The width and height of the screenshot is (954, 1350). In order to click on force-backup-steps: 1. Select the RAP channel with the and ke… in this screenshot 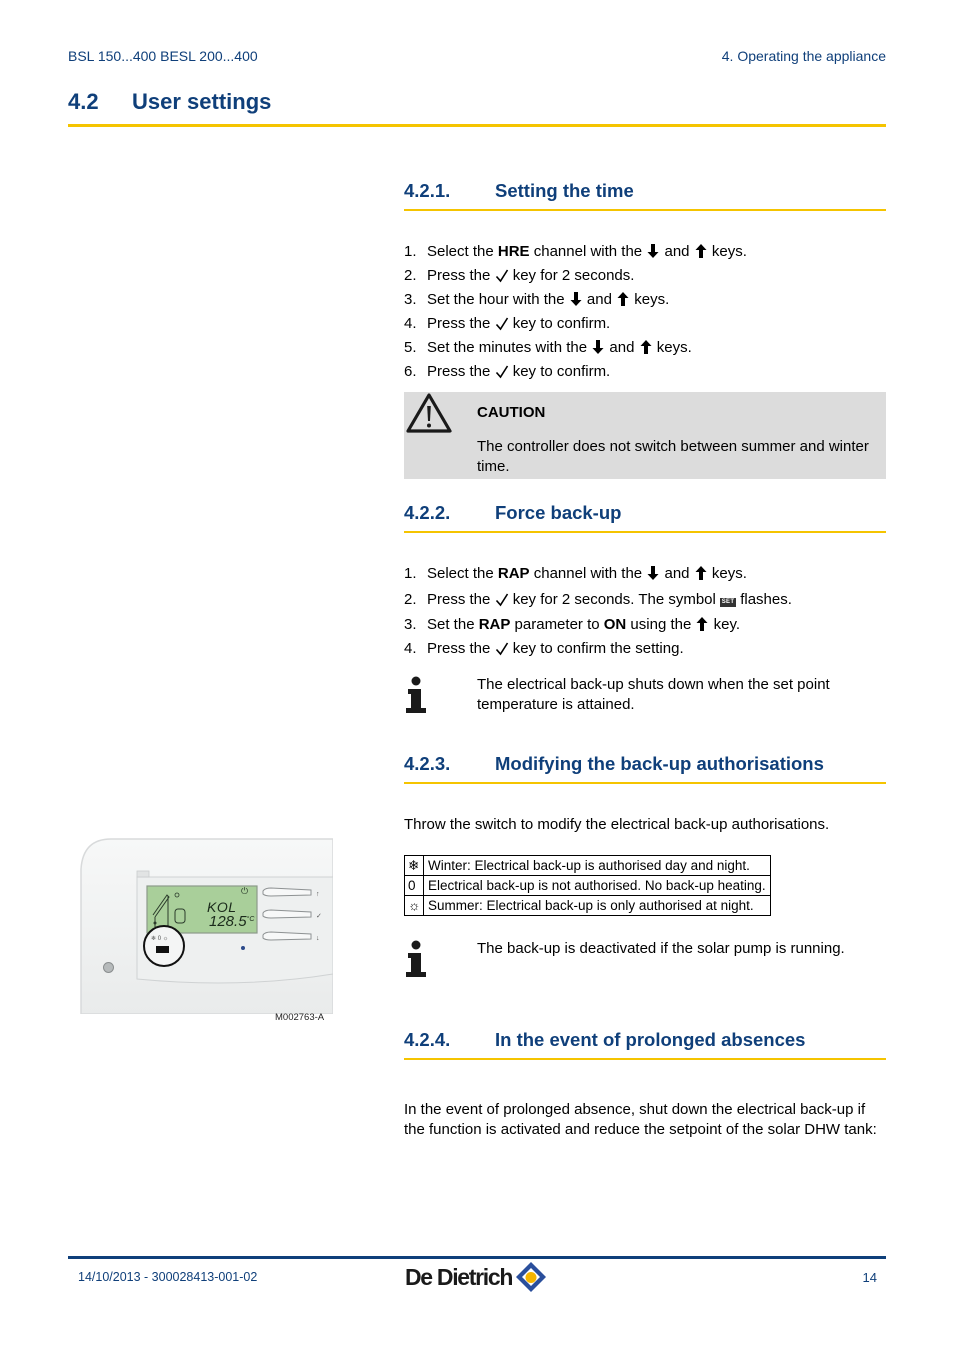, I will do `click(645, 611)`.